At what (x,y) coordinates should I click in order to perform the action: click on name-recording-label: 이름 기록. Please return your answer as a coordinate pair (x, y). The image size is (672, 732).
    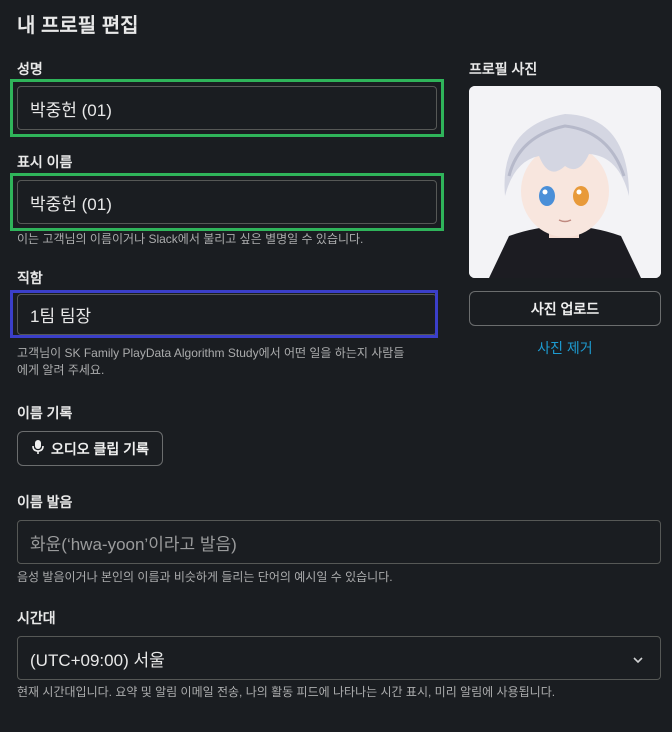
    Looking at the image, I should click on (45, 413).